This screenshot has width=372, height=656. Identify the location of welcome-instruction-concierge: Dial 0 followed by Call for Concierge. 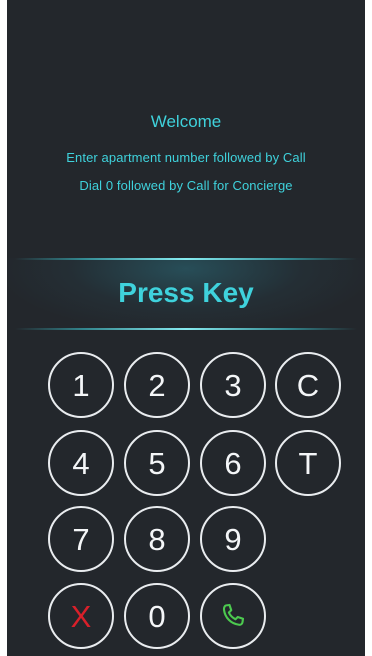
(186, 185).